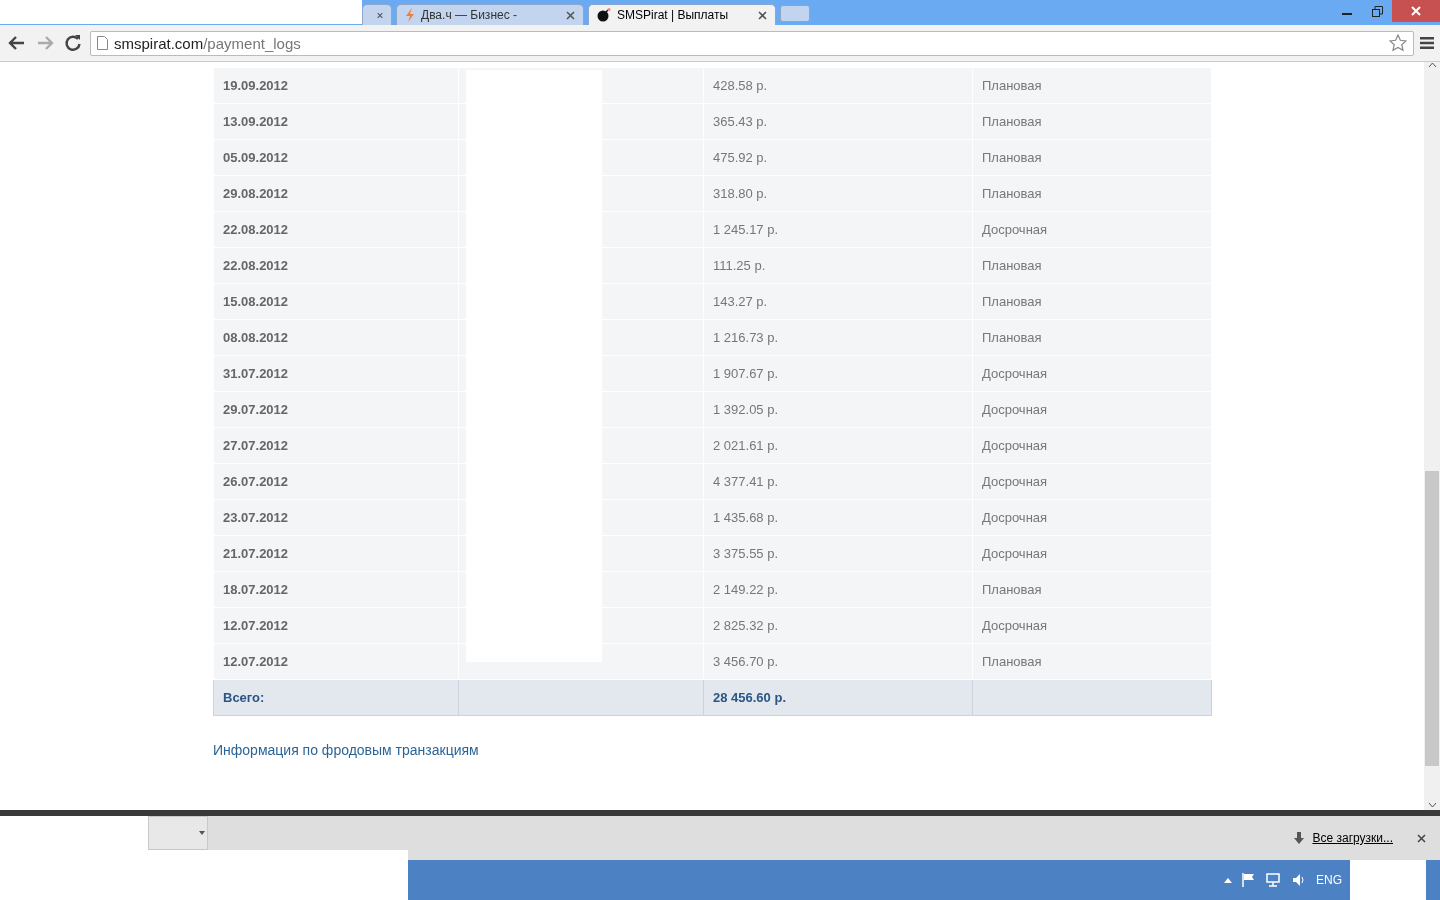 This screenshot has height=900, width=1440. I want to click on table-cell: 1 245.17 р., so click(838, 229).